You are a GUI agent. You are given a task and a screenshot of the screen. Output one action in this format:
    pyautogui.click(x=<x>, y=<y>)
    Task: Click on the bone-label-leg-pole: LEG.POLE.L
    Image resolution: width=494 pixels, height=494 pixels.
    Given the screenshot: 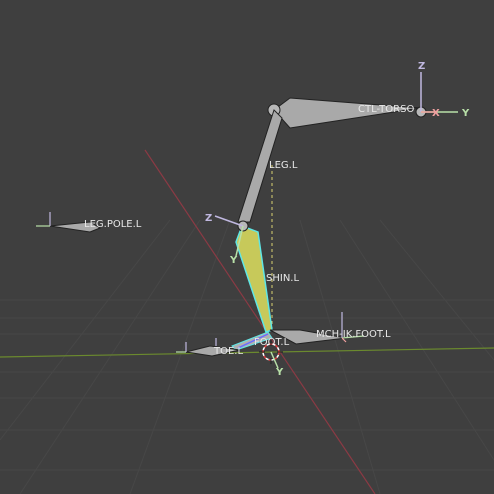 What is the action you would take?
    pyautogui.click(x=113, y=224)
    